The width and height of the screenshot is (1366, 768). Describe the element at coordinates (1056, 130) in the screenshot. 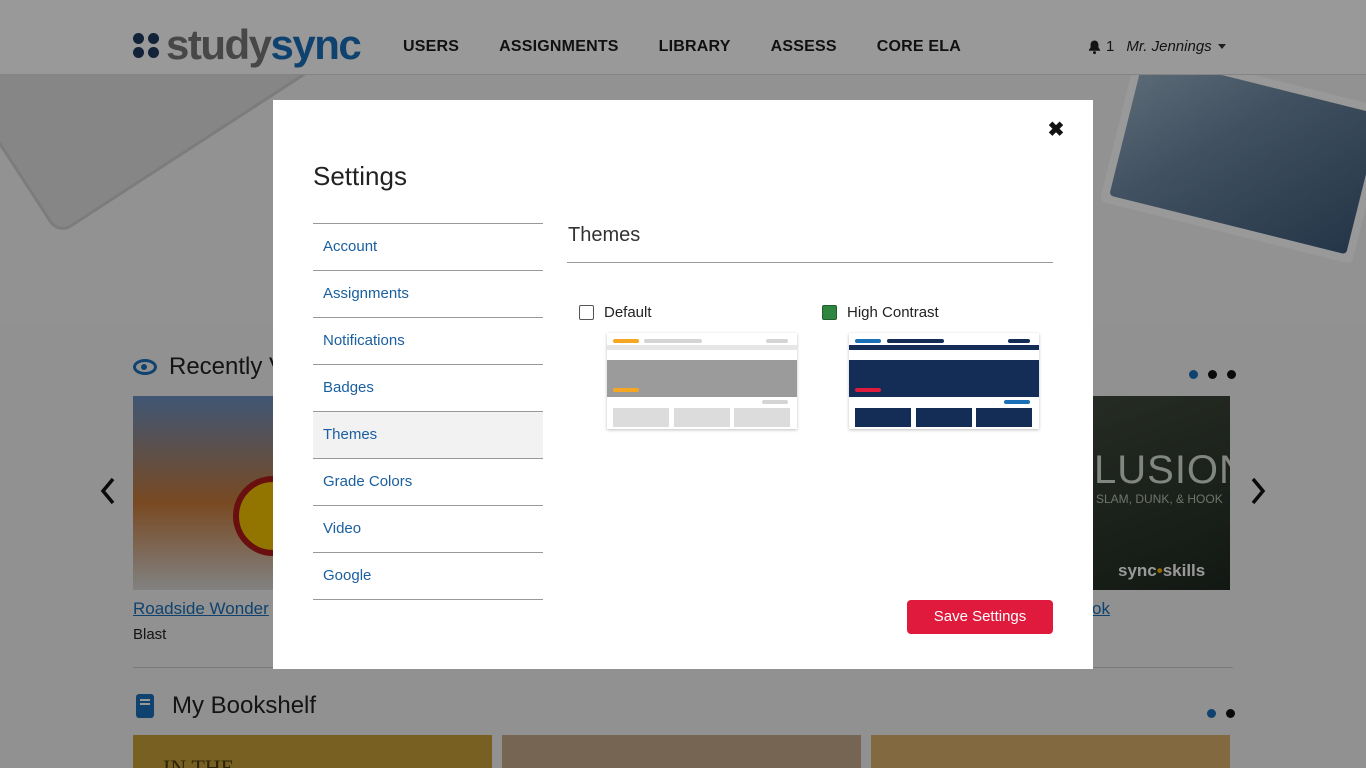

I see `close-icon: ✖` at that location.